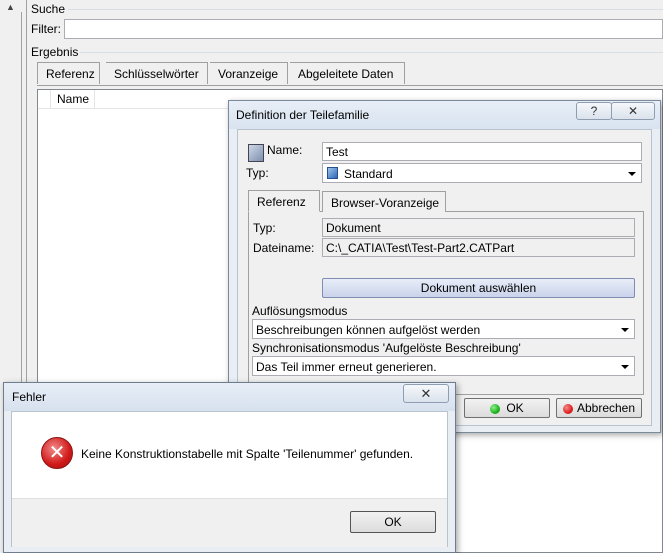 Image resolution: width=663 pixels, height=553 pixels. What do you see at coordinates (157, 73) in the screenshot?
I see `tab-schluesselwoerter: Schlüsselwörter` at bounding box center [157, 73].